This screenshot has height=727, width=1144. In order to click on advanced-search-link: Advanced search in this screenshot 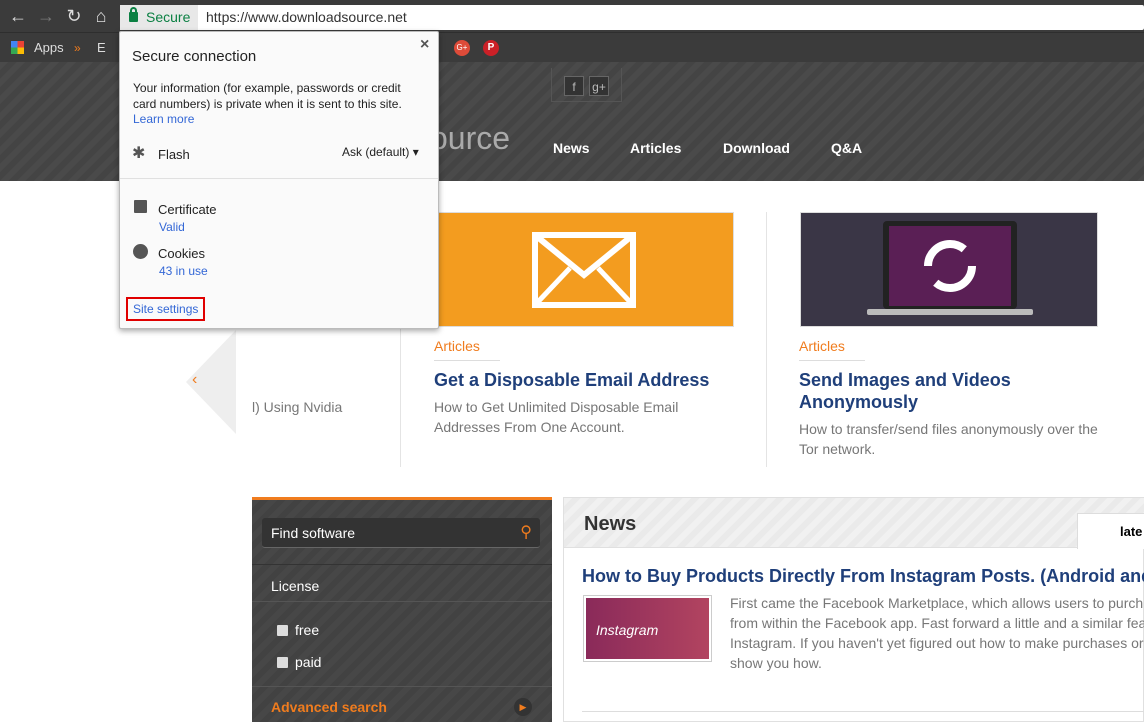, I will do `click(329, 707)`.